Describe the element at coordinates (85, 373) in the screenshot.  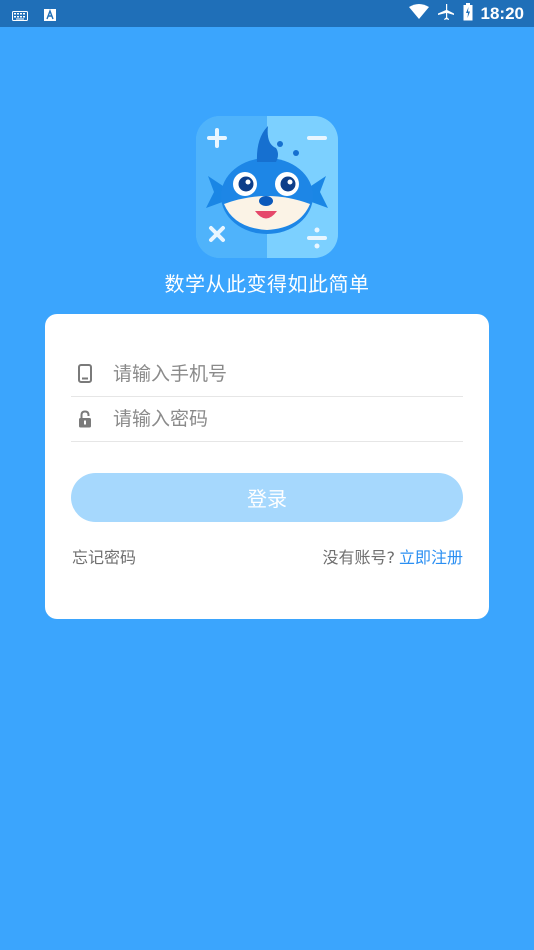
I see `phone-icon` at that location.